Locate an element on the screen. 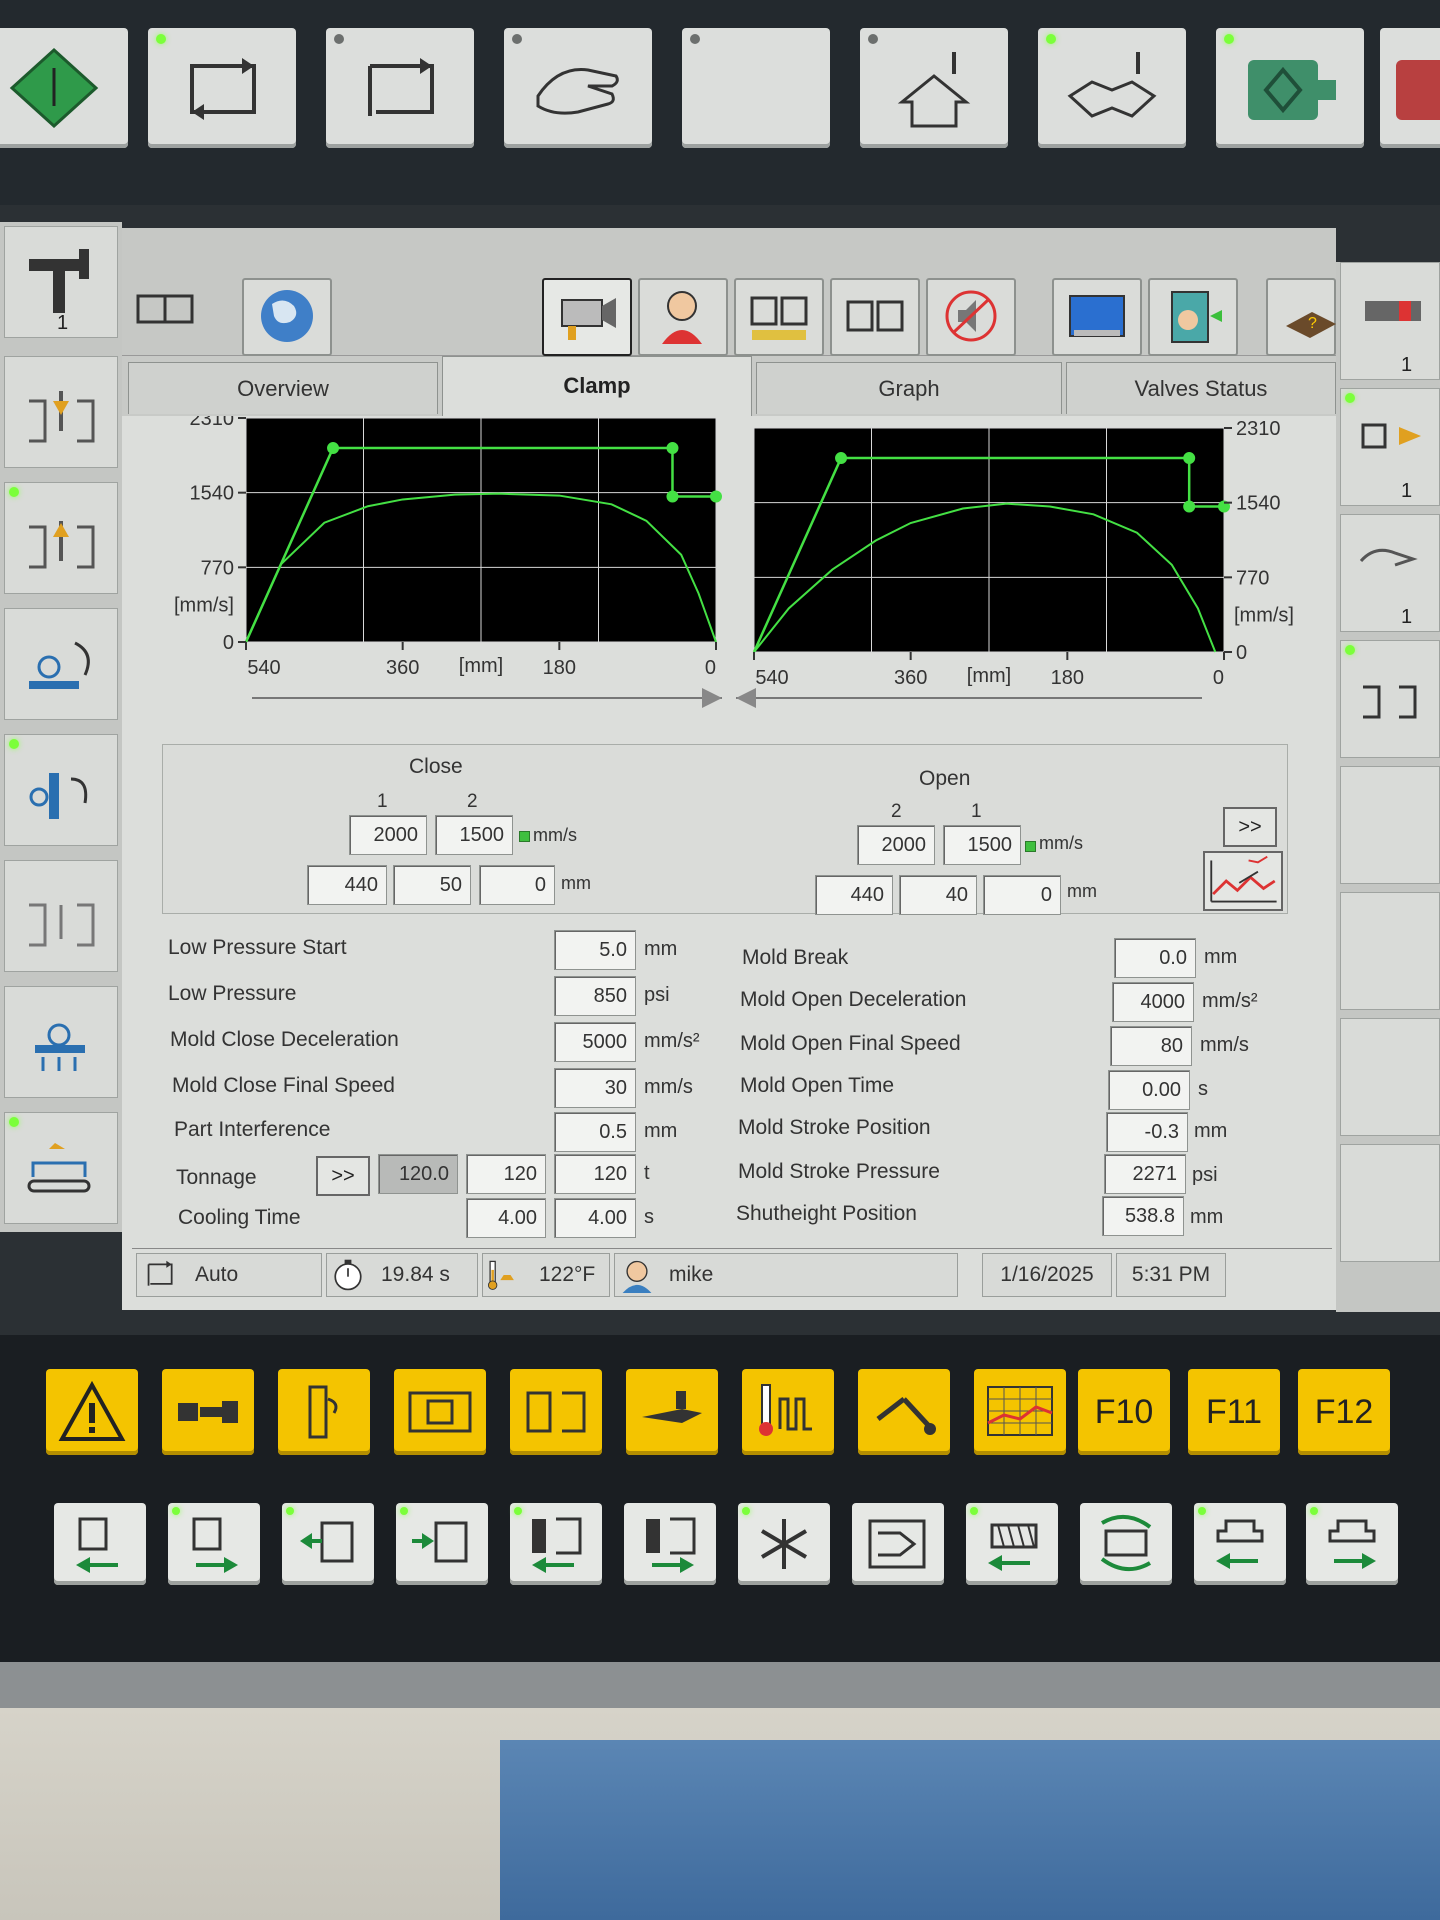  mold-position-button is located at coordinates (61, 916).